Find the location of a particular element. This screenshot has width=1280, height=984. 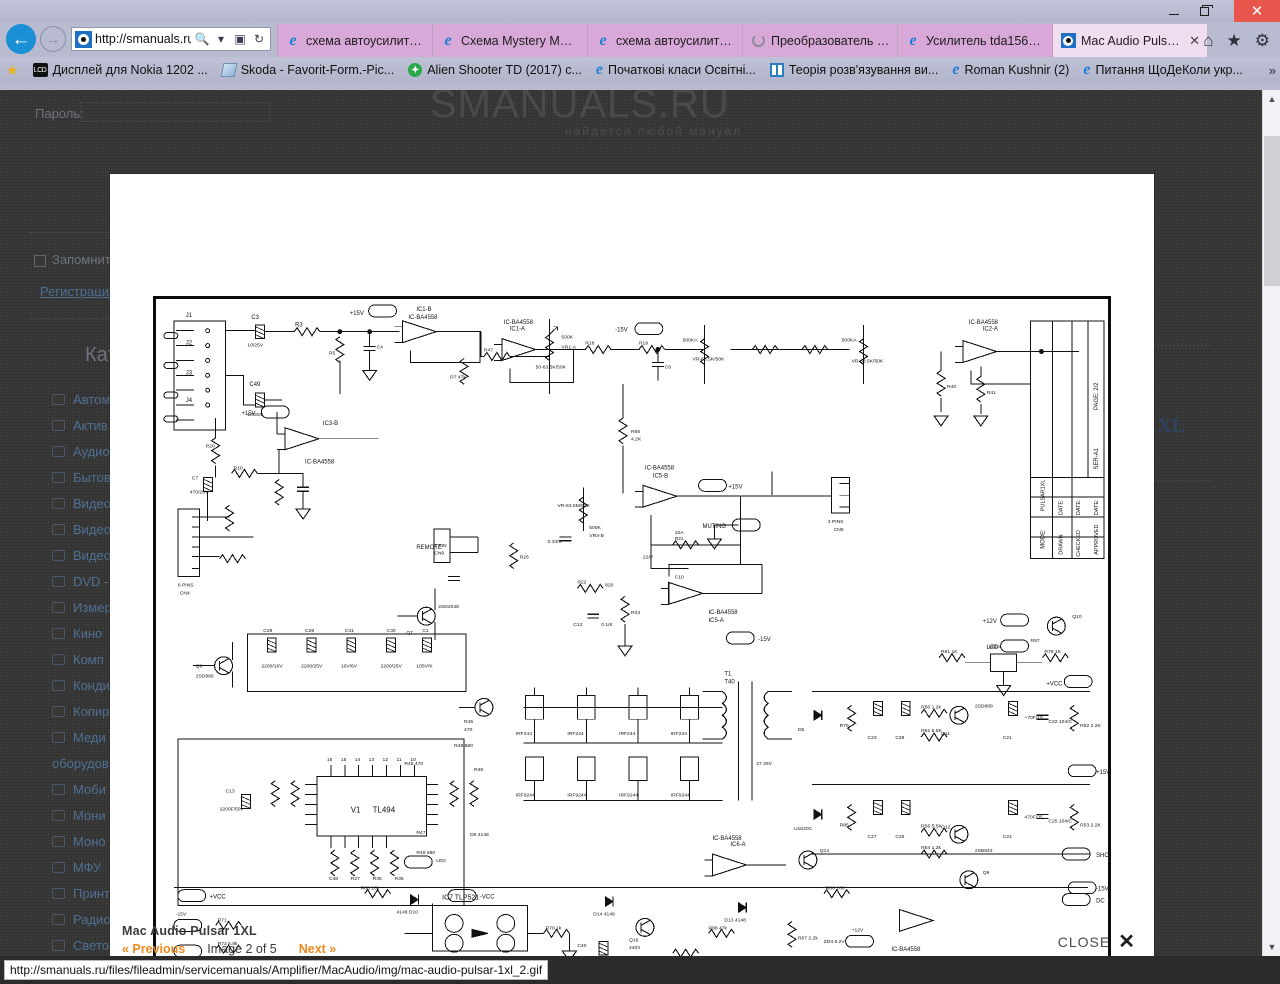

svg-text: C31 is located at coordinates (349, 631).